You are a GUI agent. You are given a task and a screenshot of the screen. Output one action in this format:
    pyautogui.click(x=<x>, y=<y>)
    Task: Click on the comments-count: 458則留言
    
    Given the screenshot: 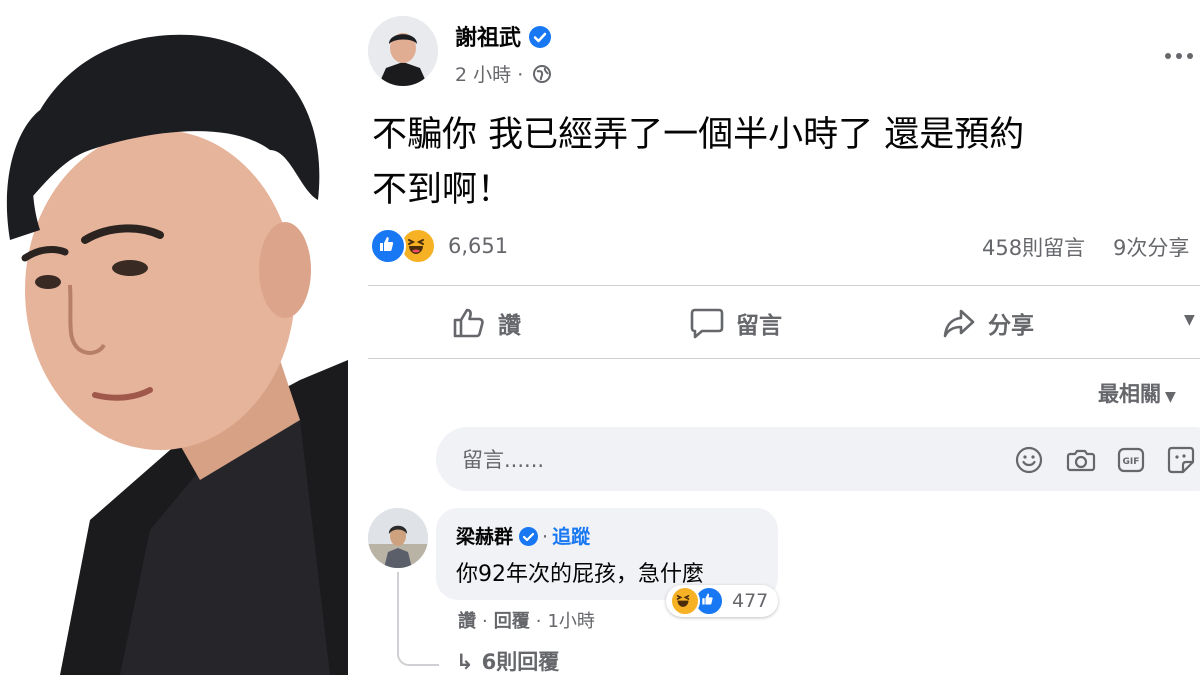 What is the action you would take?
    pyautogui.click(x=1033, y=247)
    